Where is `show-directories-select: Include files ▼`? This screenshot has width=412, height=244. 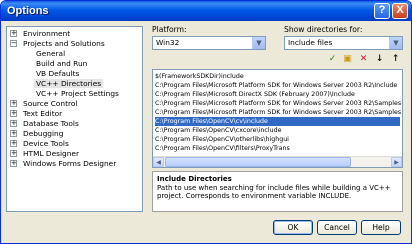 show-directories-select: Include files ▼ is located at coordinates (343, 43).